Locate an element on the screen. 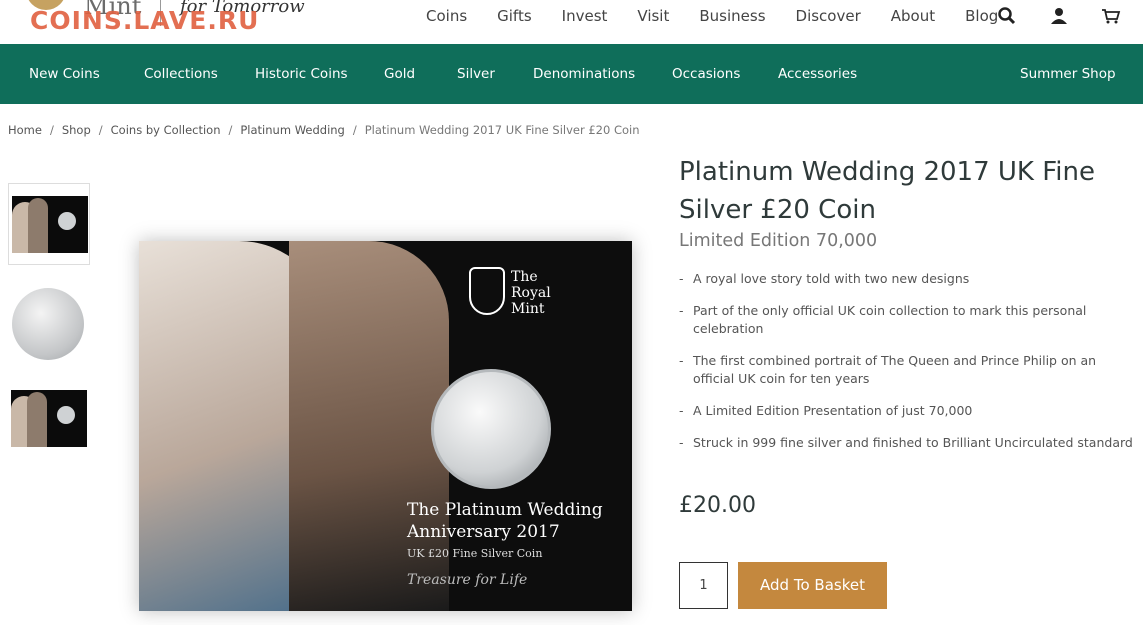 The image size is (1143, 625). coin-image is located at coordinates (491, 429).